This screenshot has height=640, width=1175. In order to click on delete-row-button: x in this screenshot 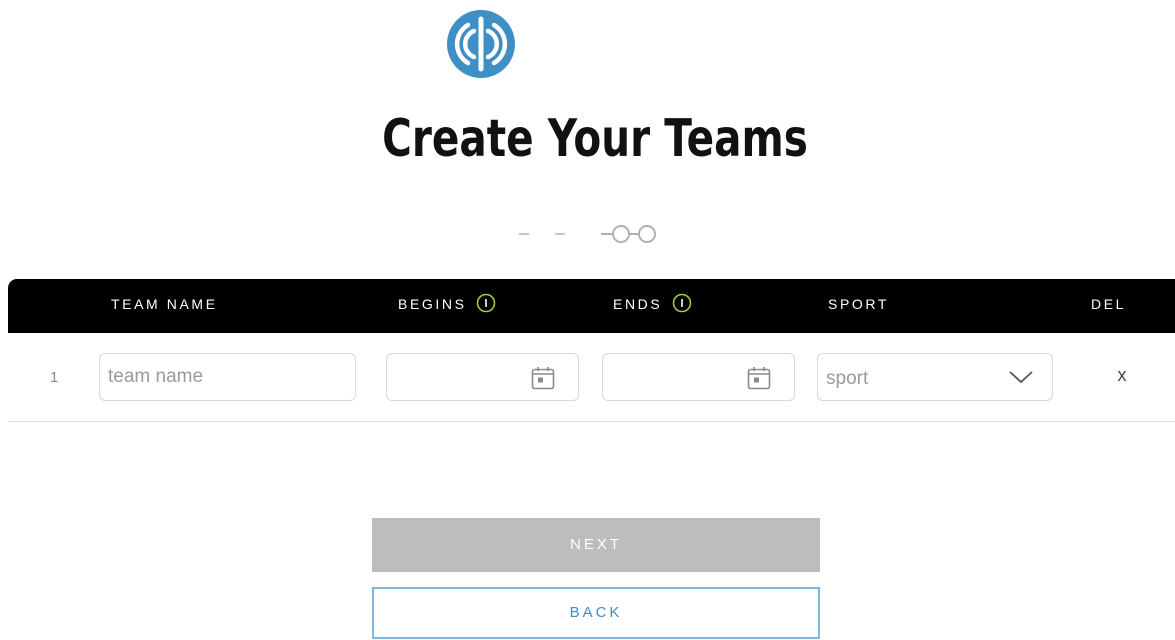, I will do `click(1122, 375)`.